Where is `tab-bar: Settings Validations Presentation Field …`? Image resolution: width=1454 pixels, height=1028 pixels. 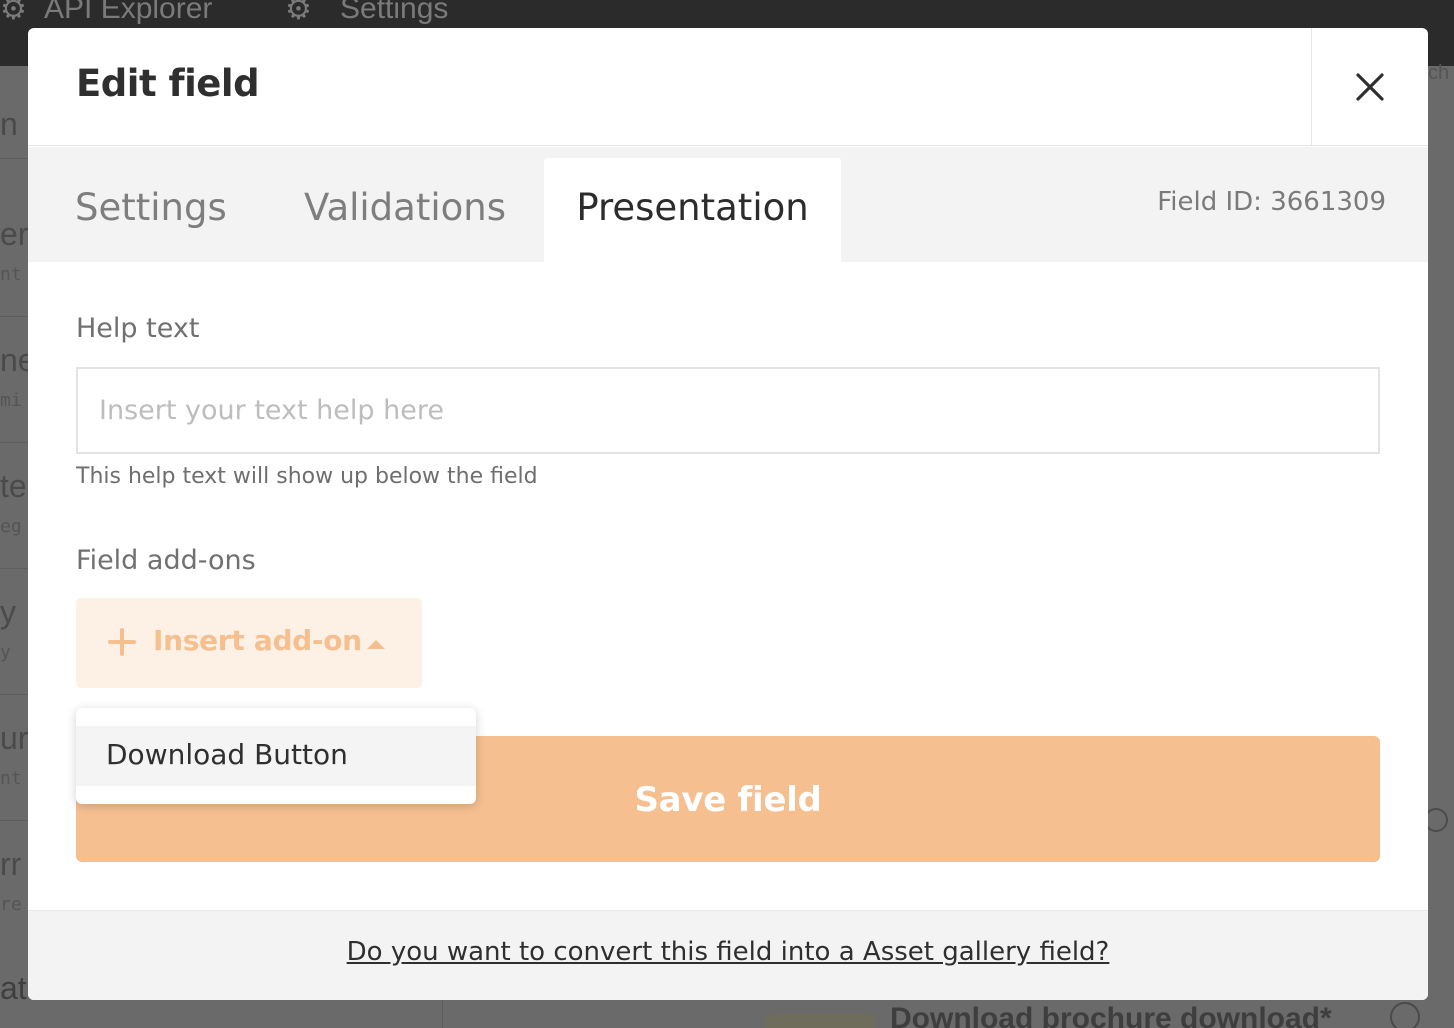
tab-bar: Settings Validations Presentation Field … is located at coordinates (728, 204).